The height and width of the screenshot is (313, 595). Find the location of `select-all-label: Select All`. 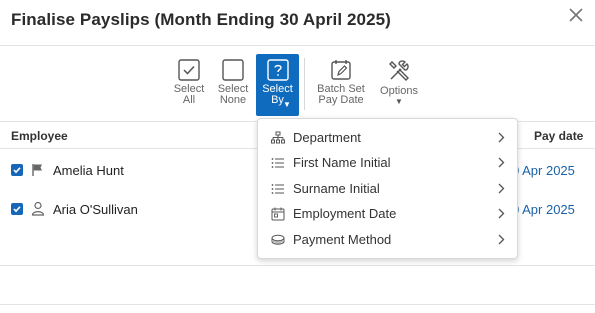

select-all-label: Select All is located at coordinates (189, 94).